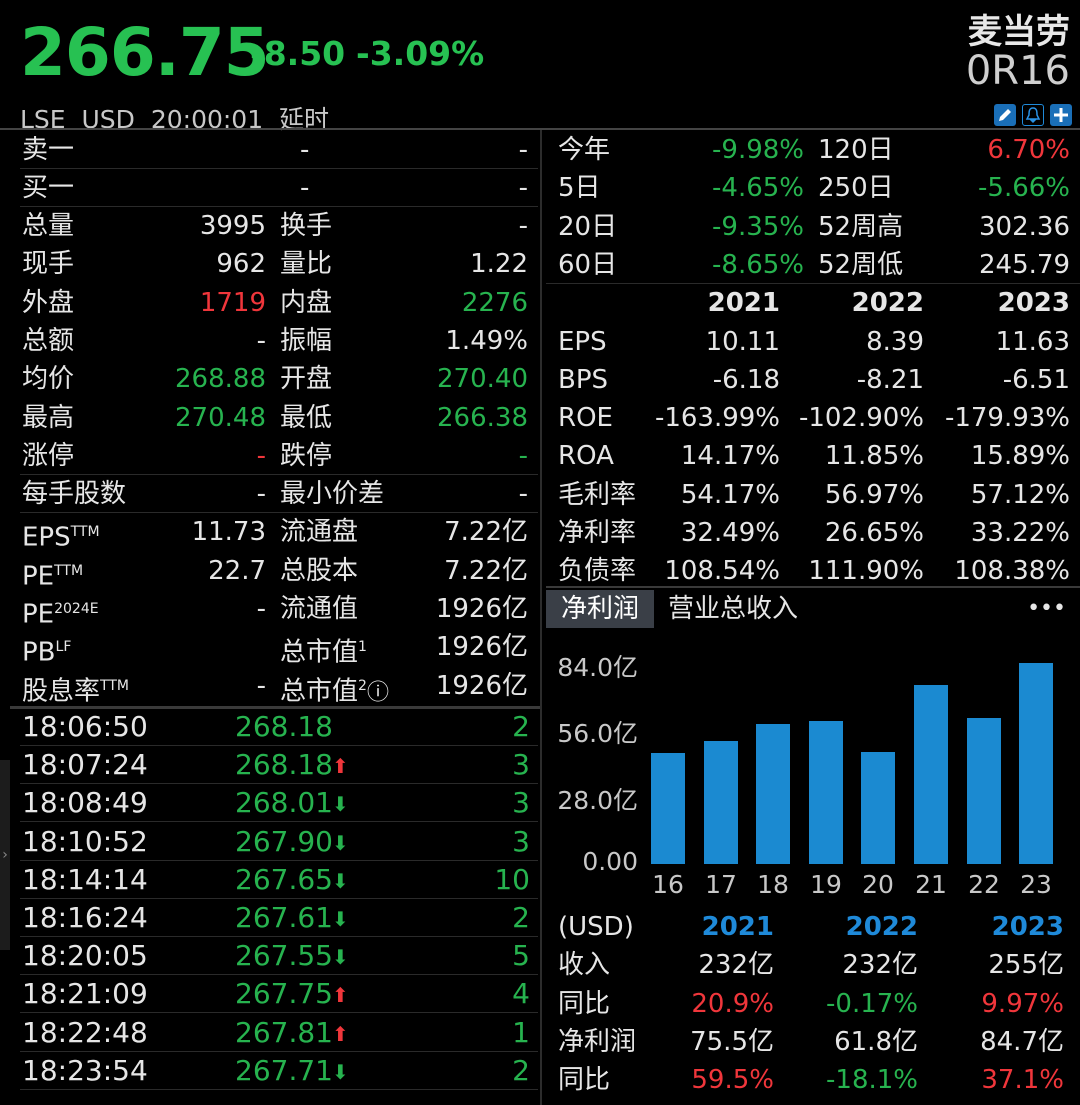 This screenshot has width=1080, height=1105. What do you see at coordinates (733, 609) in the screenshot?
I see `tab-revenue: 营业总收入` at bounding box center [733, 609].